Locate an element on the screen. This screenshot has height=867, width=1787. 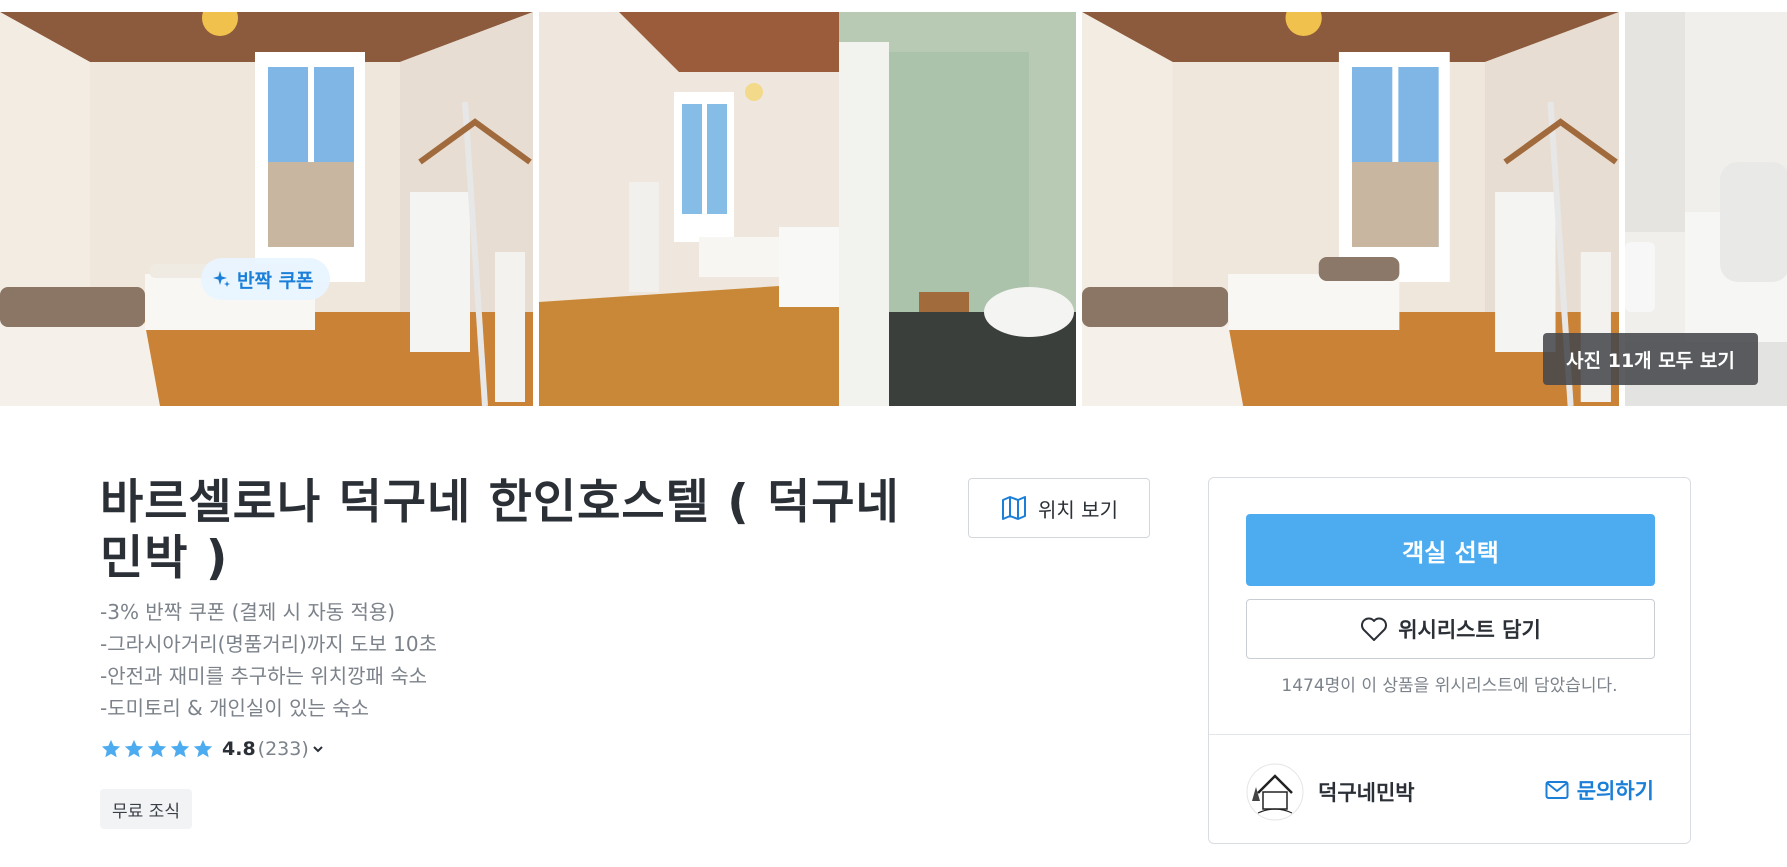
rating-summary: 4.8 (233) is located at coordinates (212, 749).